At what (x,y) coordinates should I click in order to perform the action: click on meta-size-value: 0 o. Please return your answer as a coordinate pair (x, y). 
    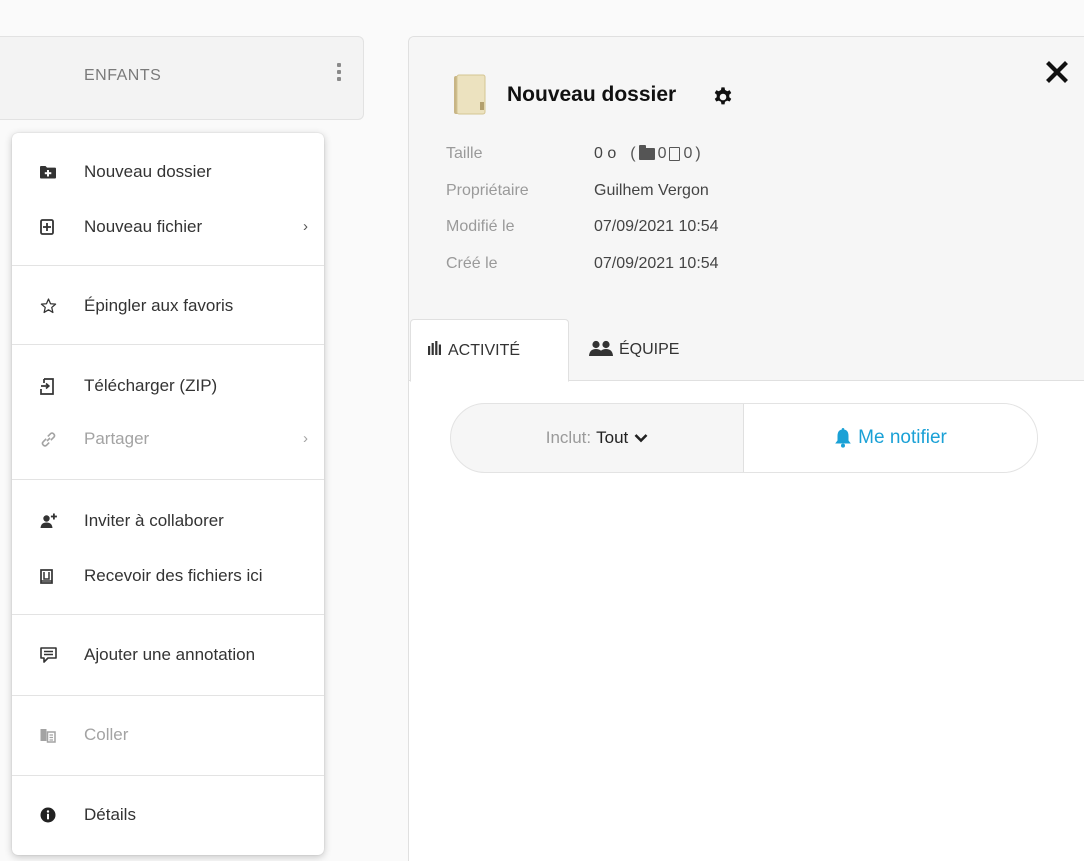
    Looking at the image, I should click on (605, 153).